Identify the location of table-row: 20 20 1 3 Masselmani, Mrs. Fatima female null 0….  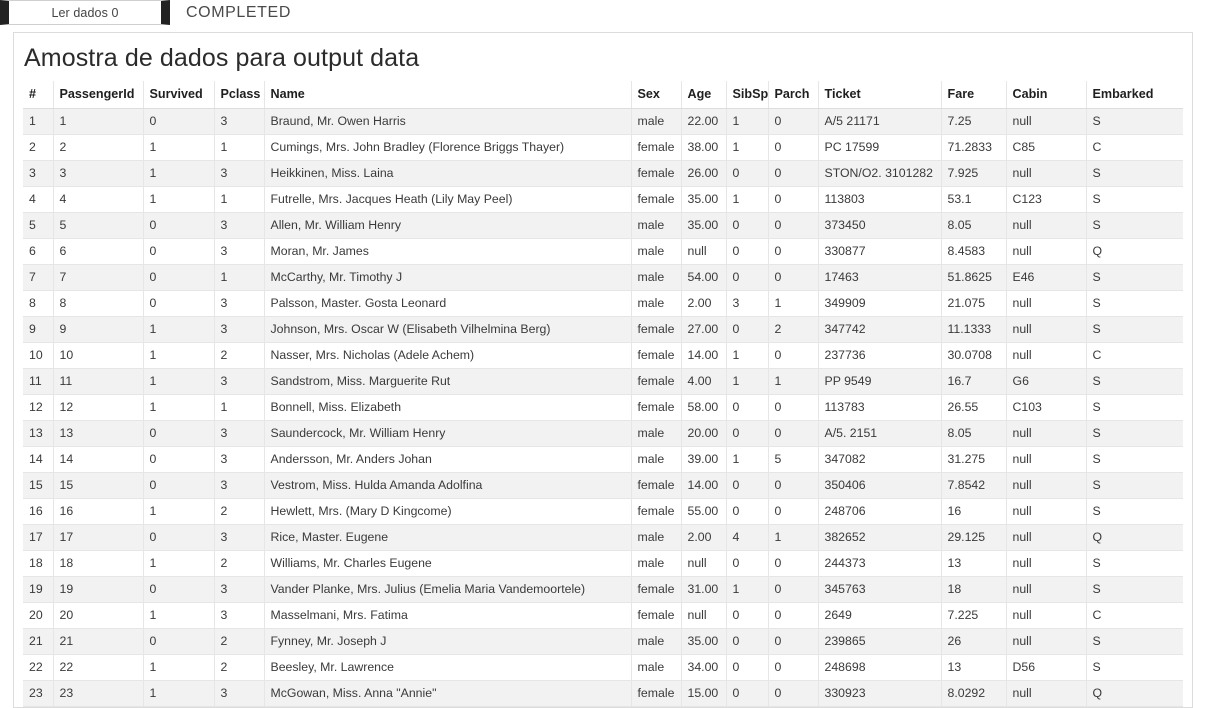
(603, 615).